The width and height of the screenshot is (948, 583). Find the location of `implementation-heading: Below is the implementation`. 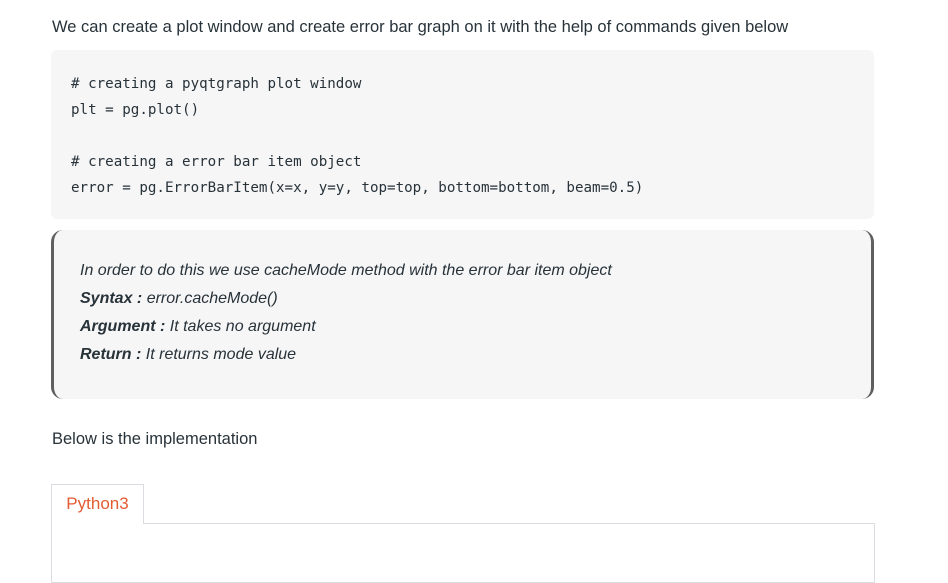

implementation-heading: Below is the implementation is located at coordinates (155, 439).